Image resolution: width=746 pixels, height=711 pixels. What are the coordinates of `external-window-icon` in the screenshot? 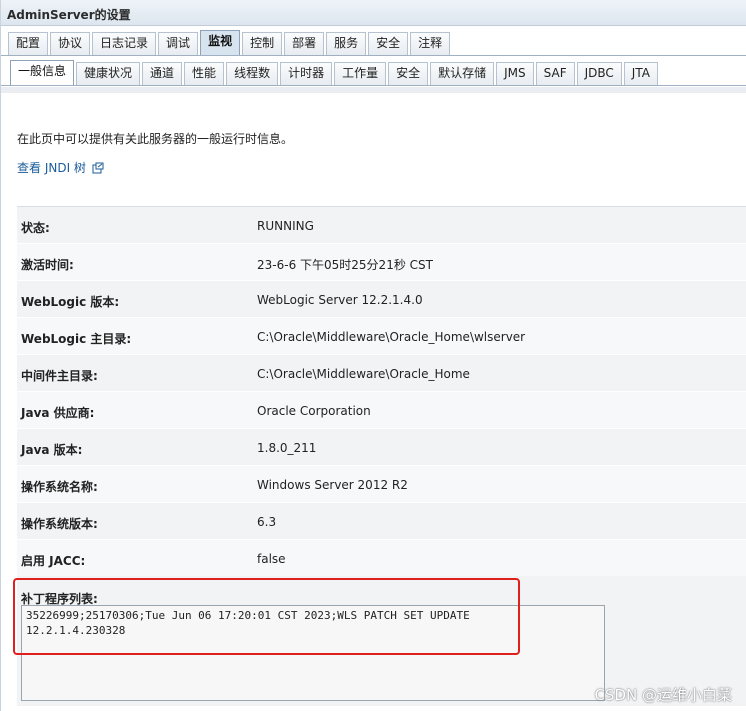 It's located at (98, 168).